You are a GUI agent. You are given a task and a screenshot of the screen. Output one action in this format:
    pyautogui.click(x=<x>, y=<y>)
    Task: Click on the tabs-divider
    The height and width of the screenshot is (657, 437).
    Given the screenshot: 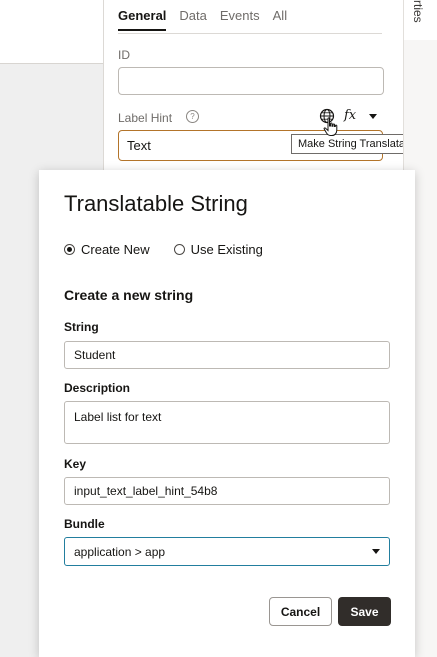 What is the action you would take?
    pyautogui.click(x=250, y=33)
    